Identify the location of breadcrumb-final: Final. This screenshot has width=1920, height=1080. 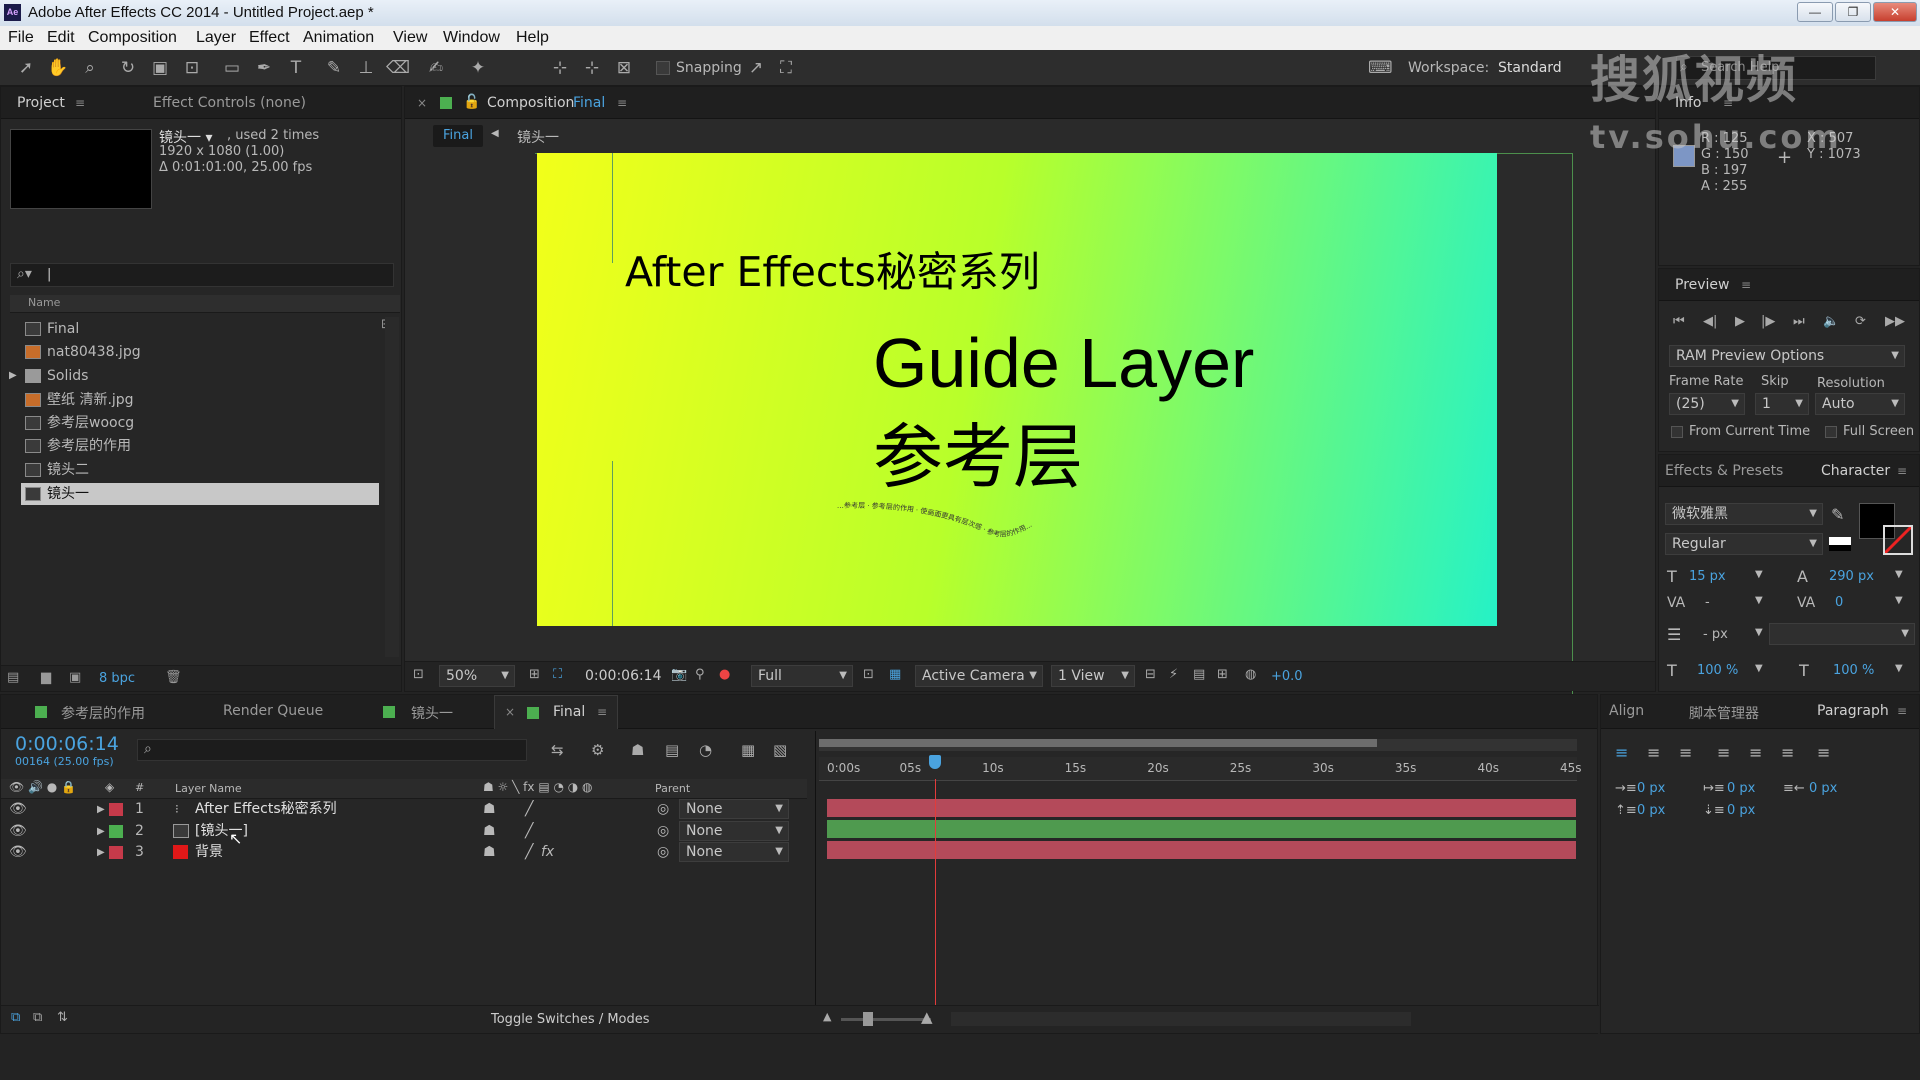
(458, 136).